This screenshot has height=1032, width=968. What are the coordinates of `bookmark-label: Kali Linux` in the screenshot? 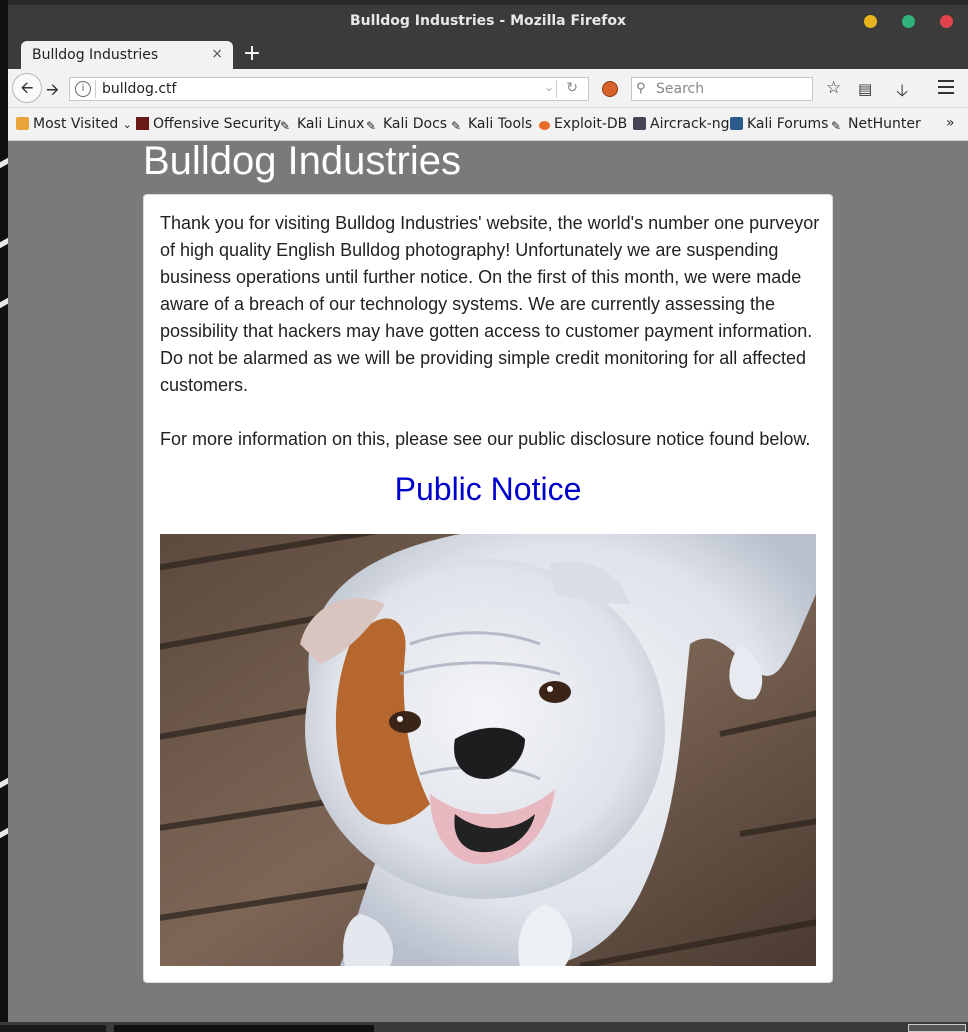 It's located at (331, 124).